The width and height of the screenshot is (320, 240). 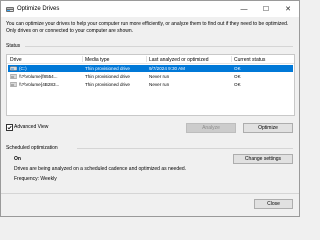 What do you see at coordinates (159, 46) in the screenshot?
I see `status-divider` at bounding box center [159, 46].